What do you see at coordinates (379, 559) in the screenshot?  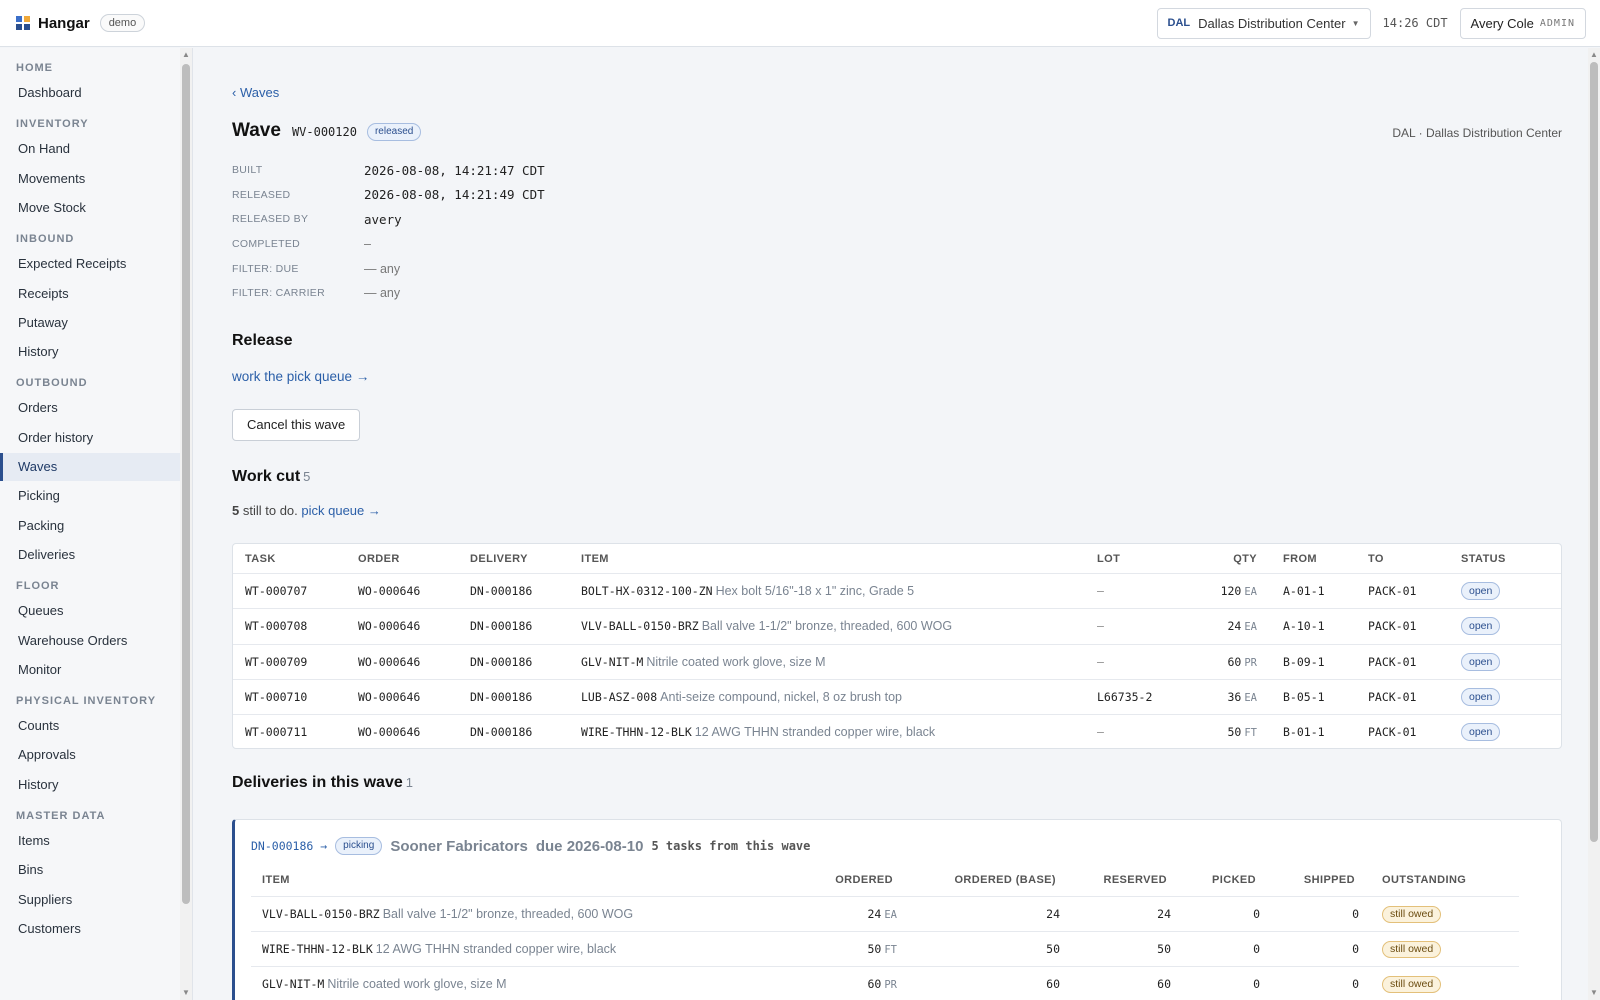 I see `column-header-order: ORDER` at bounding box center [379, 559].